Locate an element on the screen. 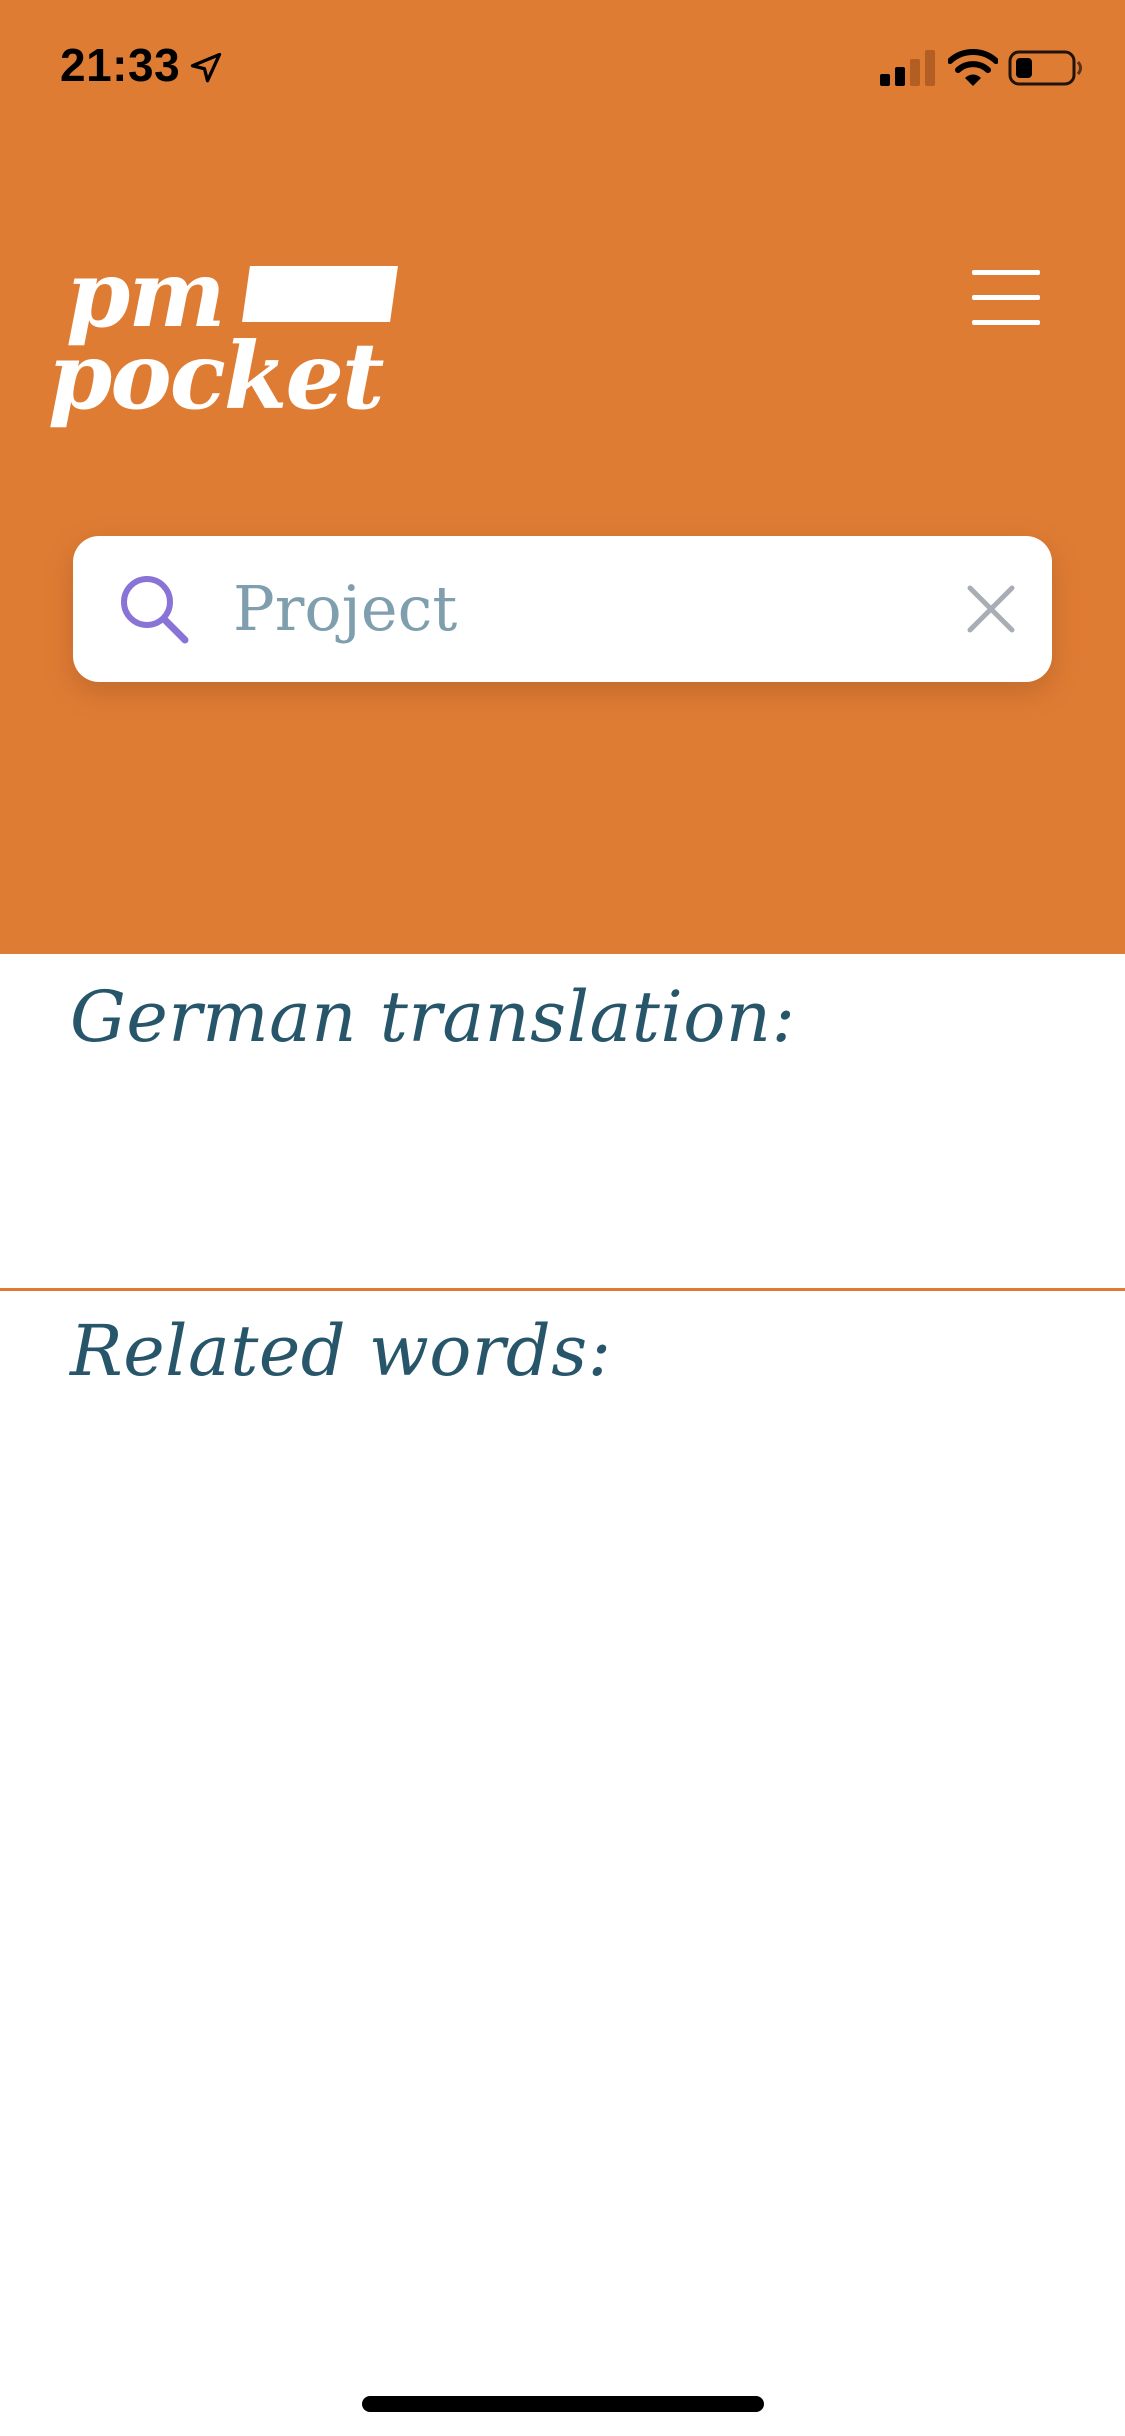 This screenshot has width=1125, height=2436. logo-bar is located at coordinates (320, 294).